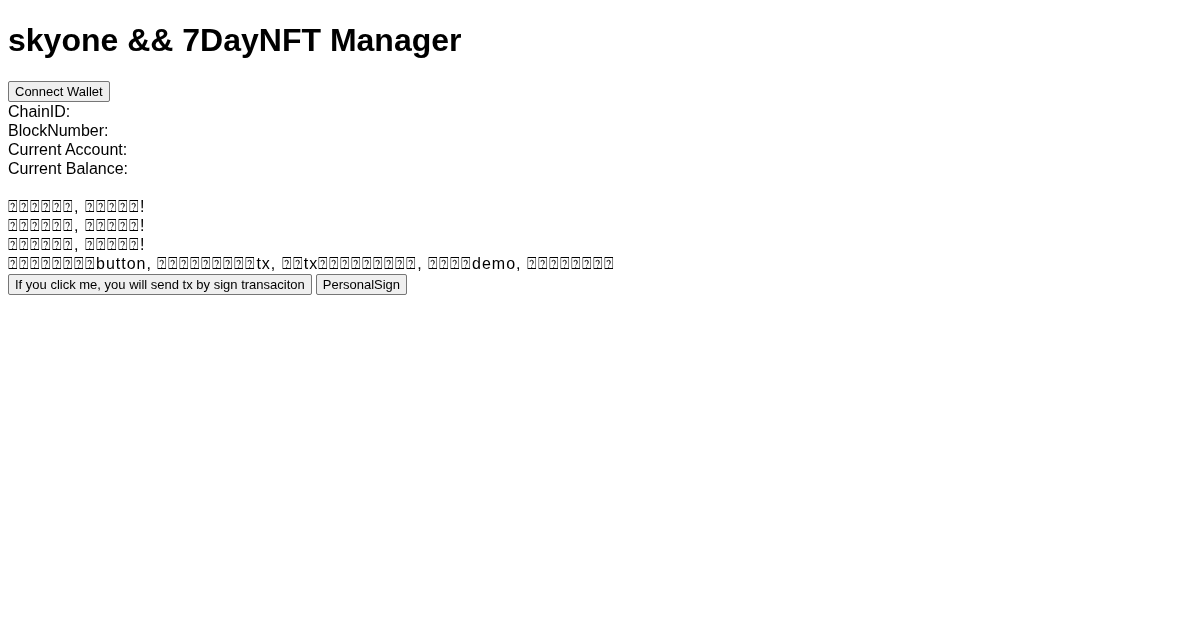 Image resolution: width=1200 pixels, height=630 pixels. What do you see at coordinates (361, 284) in the screenshot?
I see `personal-sign-button: PersonalSign` at bounding box center [361, 284].